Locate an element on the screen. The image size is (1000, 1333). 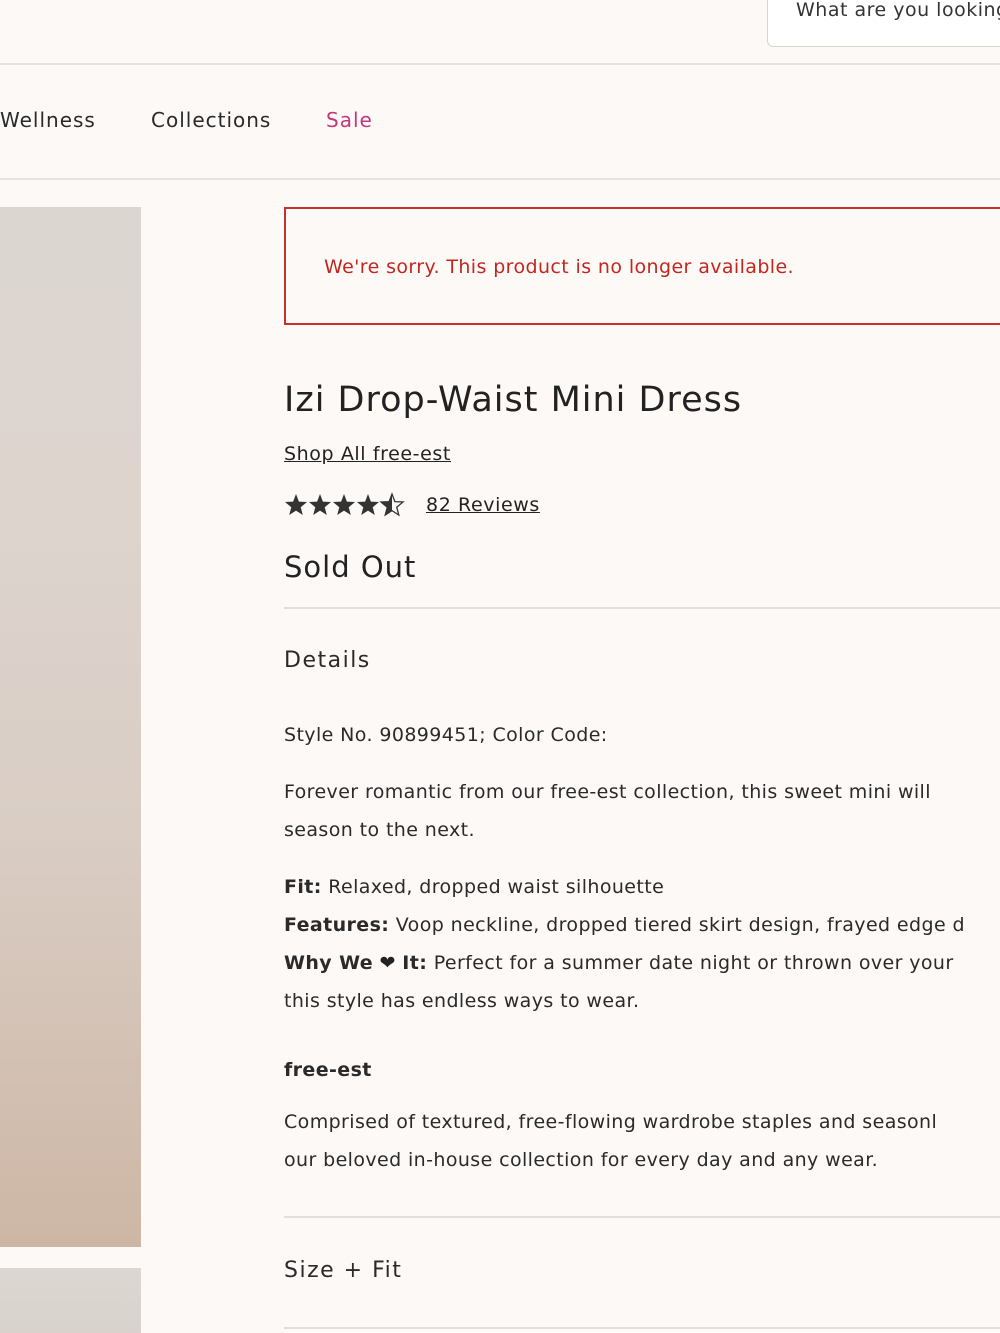
nav-divider is located at coordinates (500, 179).